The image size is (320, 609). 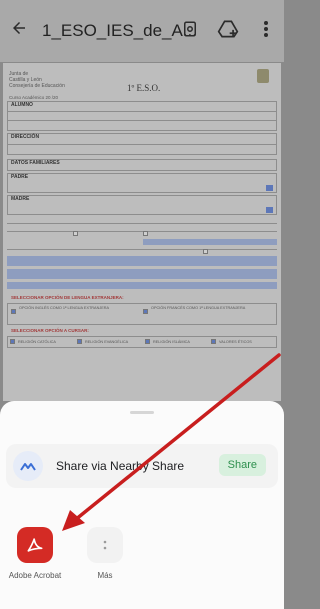 I want to click on student-box, so click(x=142, y=116).